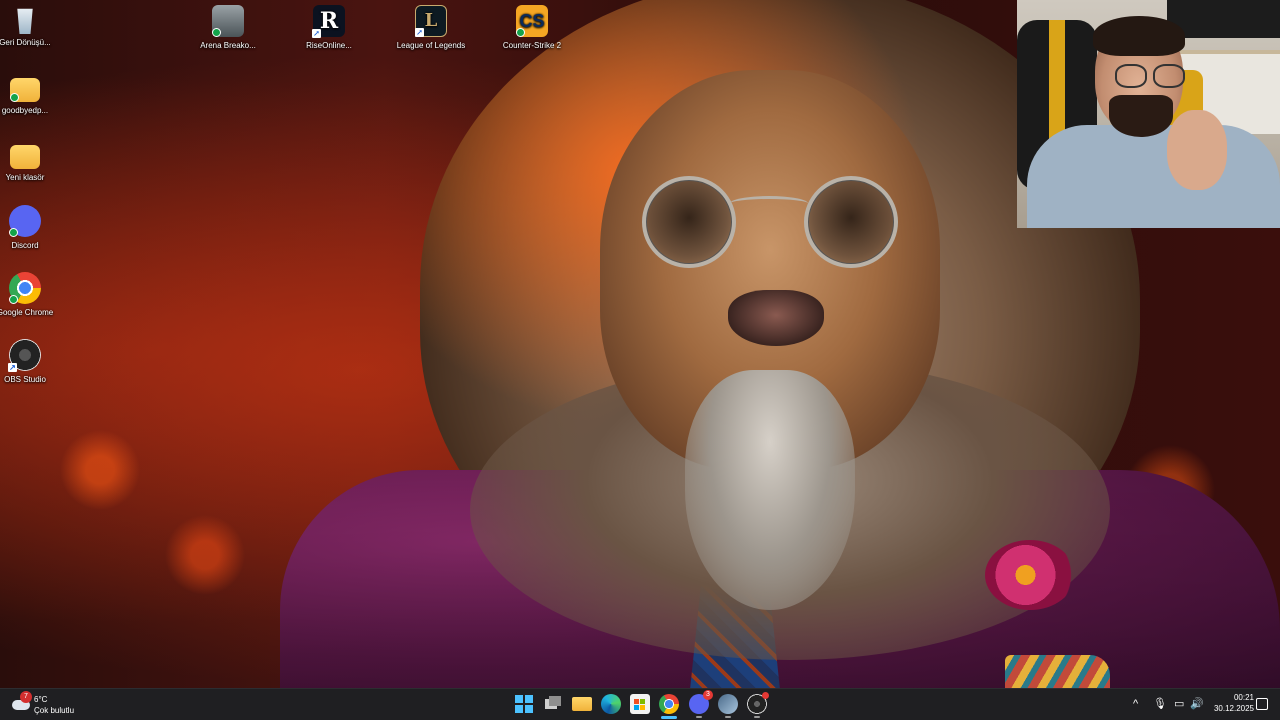  I want to click on desktop-icon-chrome: Google Chrome, so click(30, 295).